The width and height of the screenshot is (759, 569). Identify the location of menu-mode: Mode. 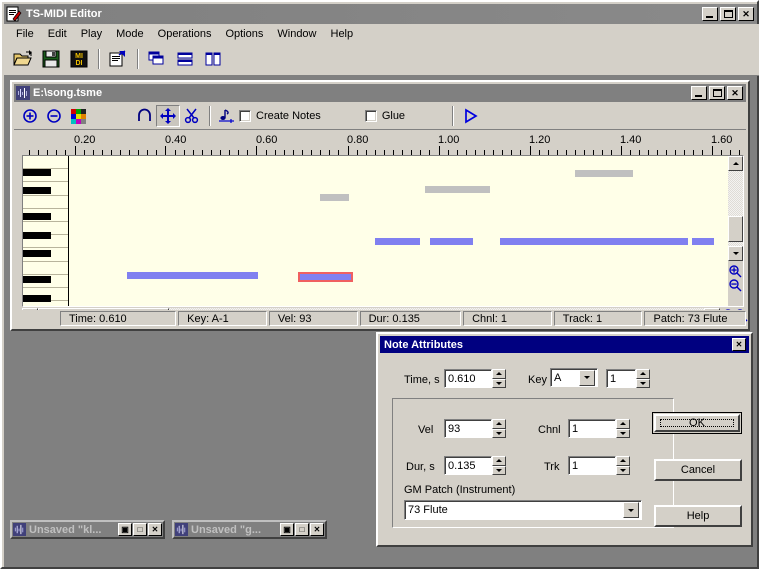
(130, 34).